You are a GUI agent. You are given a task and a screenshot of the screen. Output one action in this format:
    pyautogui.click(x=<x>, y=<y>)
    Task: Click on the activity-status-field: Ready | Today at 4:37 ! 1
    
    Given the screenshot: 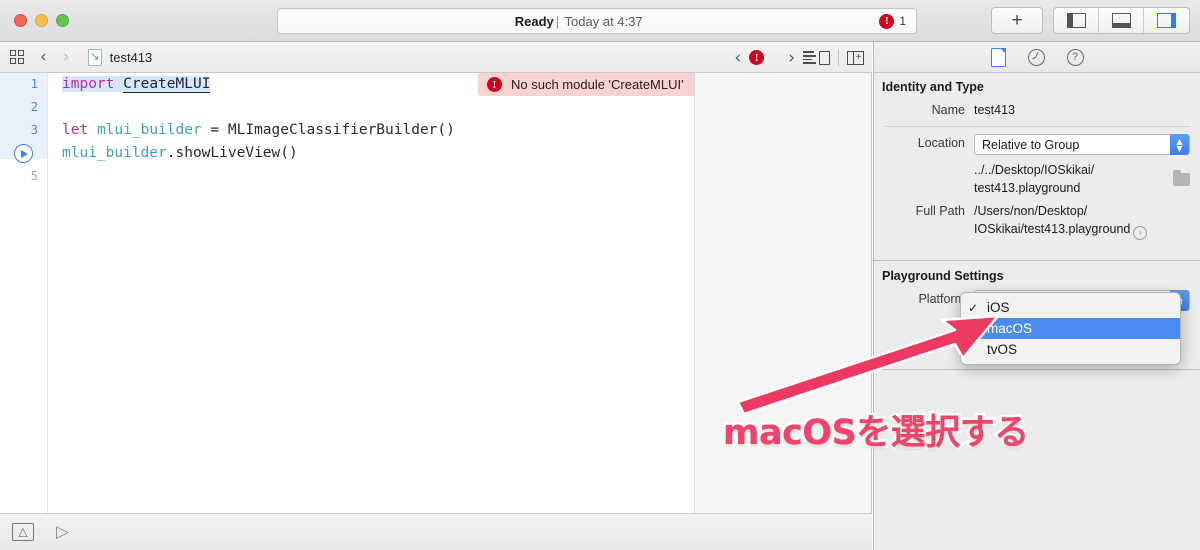 What is the action you would take?
    pyautogui.click(x=597, y=21)
    